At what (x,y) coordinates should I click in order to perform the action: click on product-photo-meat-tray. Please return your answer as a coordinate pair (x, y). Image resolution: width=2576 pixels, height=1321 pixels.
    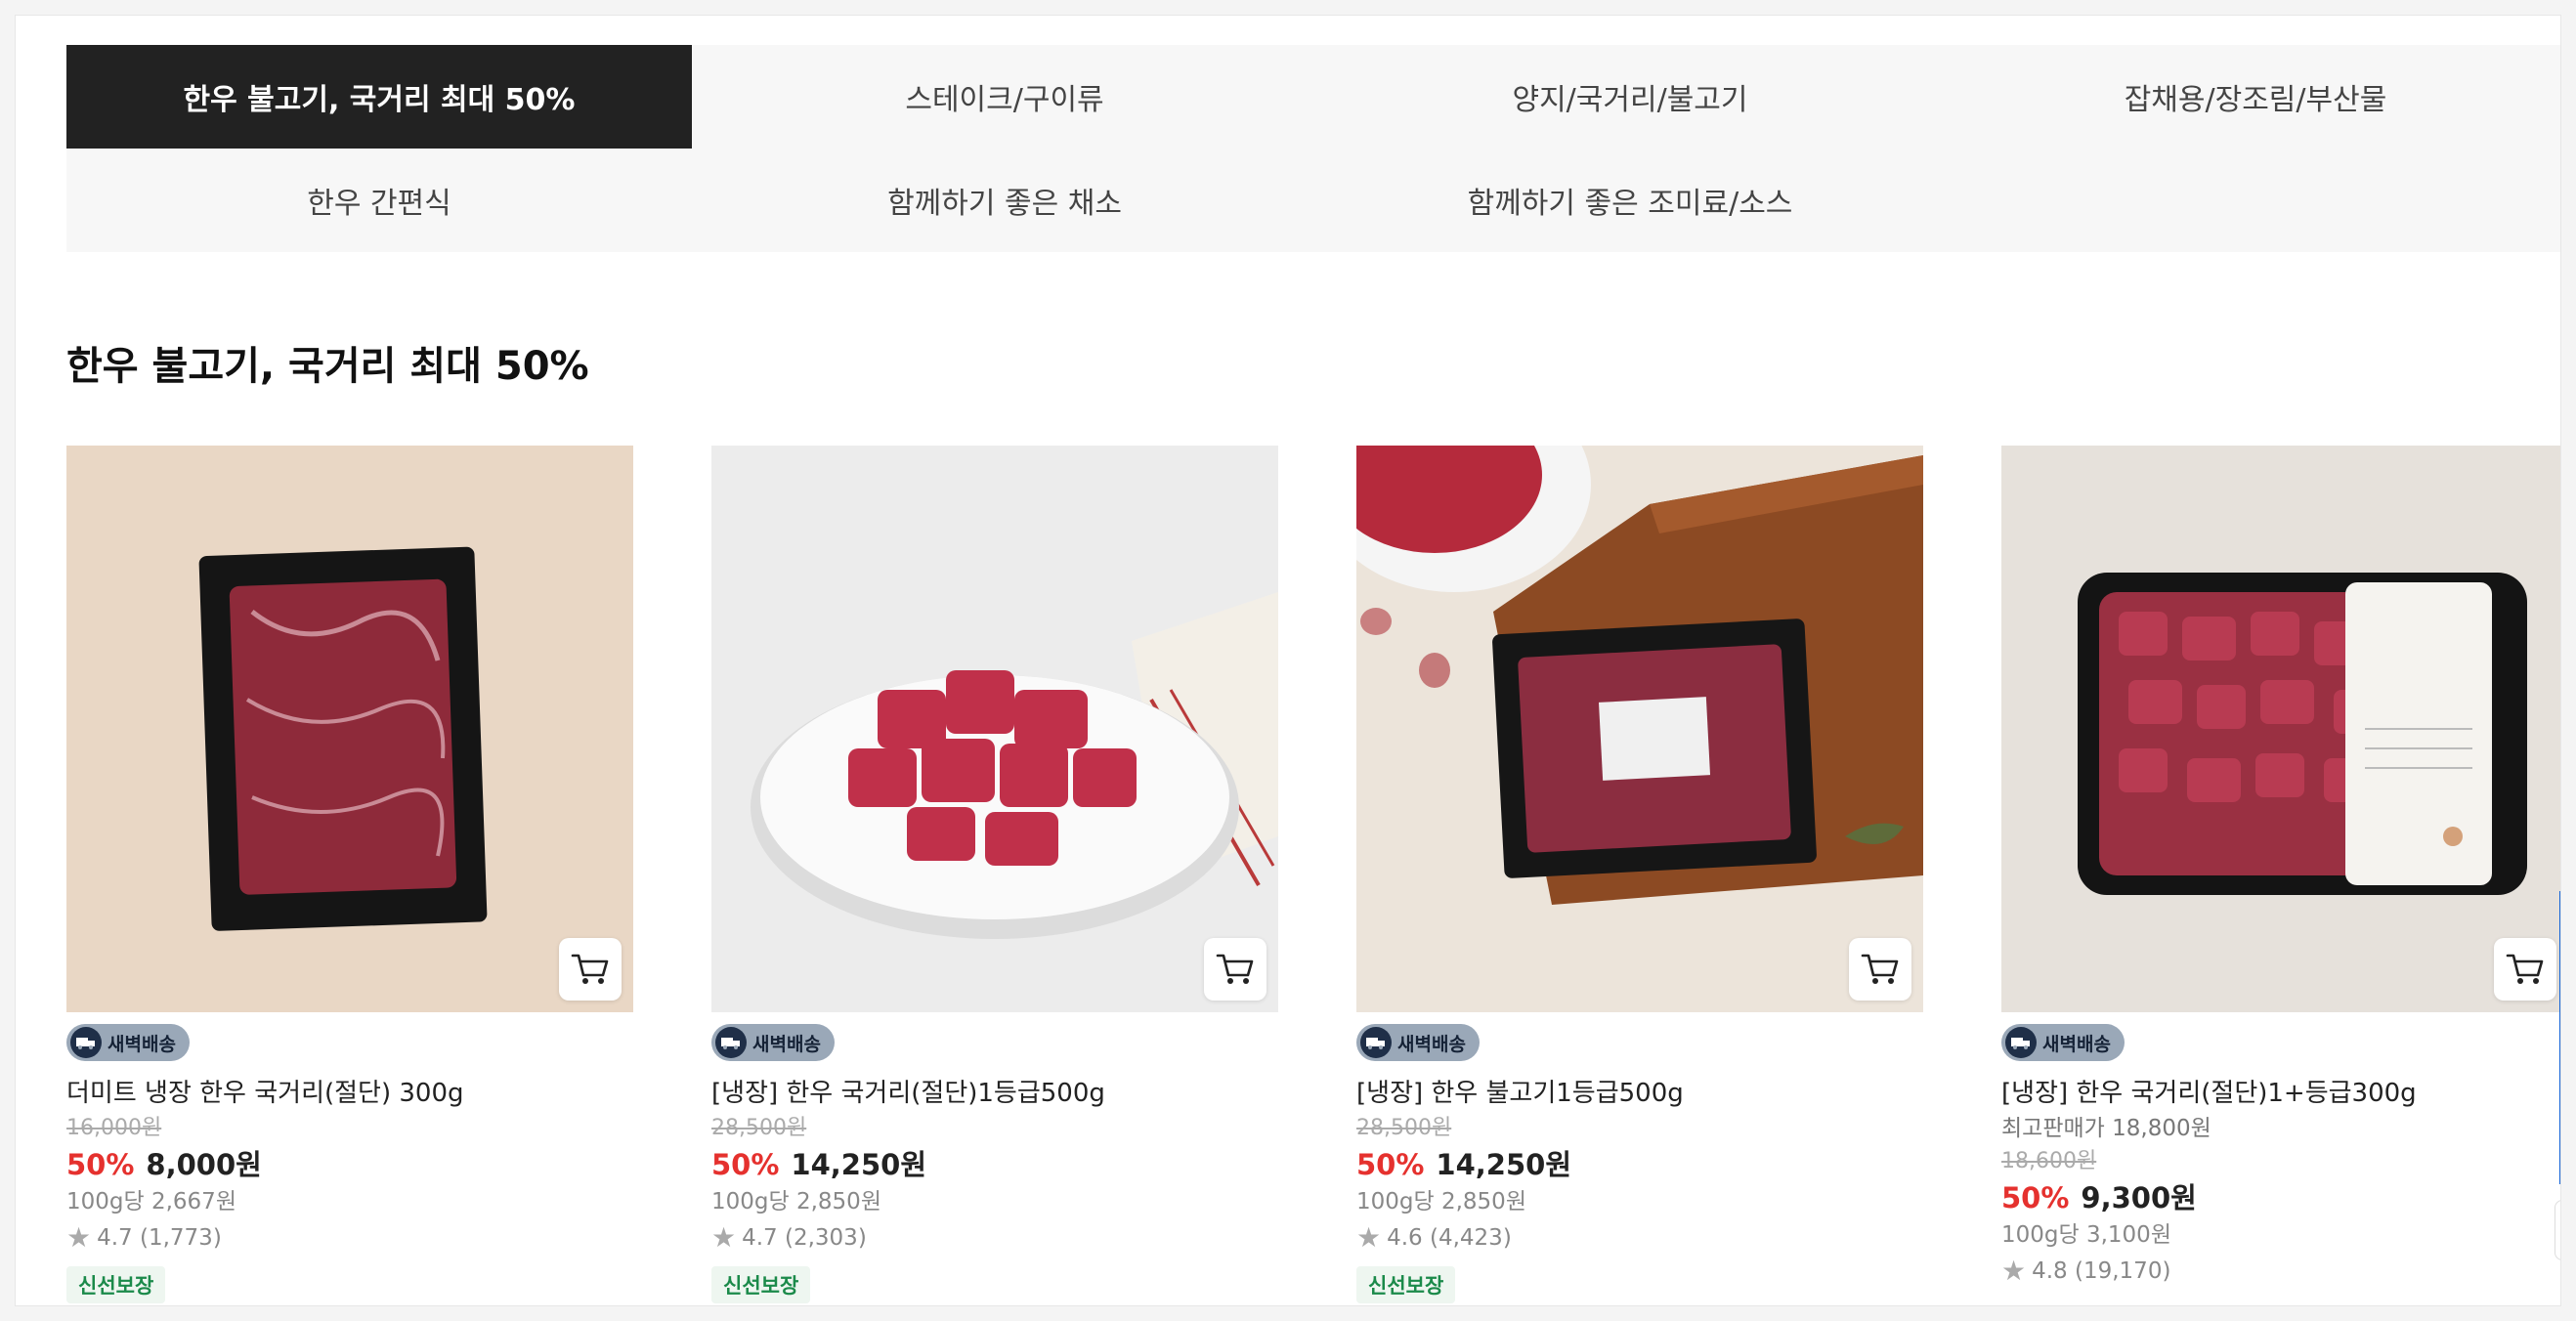
    Looking at the image, I should click on (349, 729).